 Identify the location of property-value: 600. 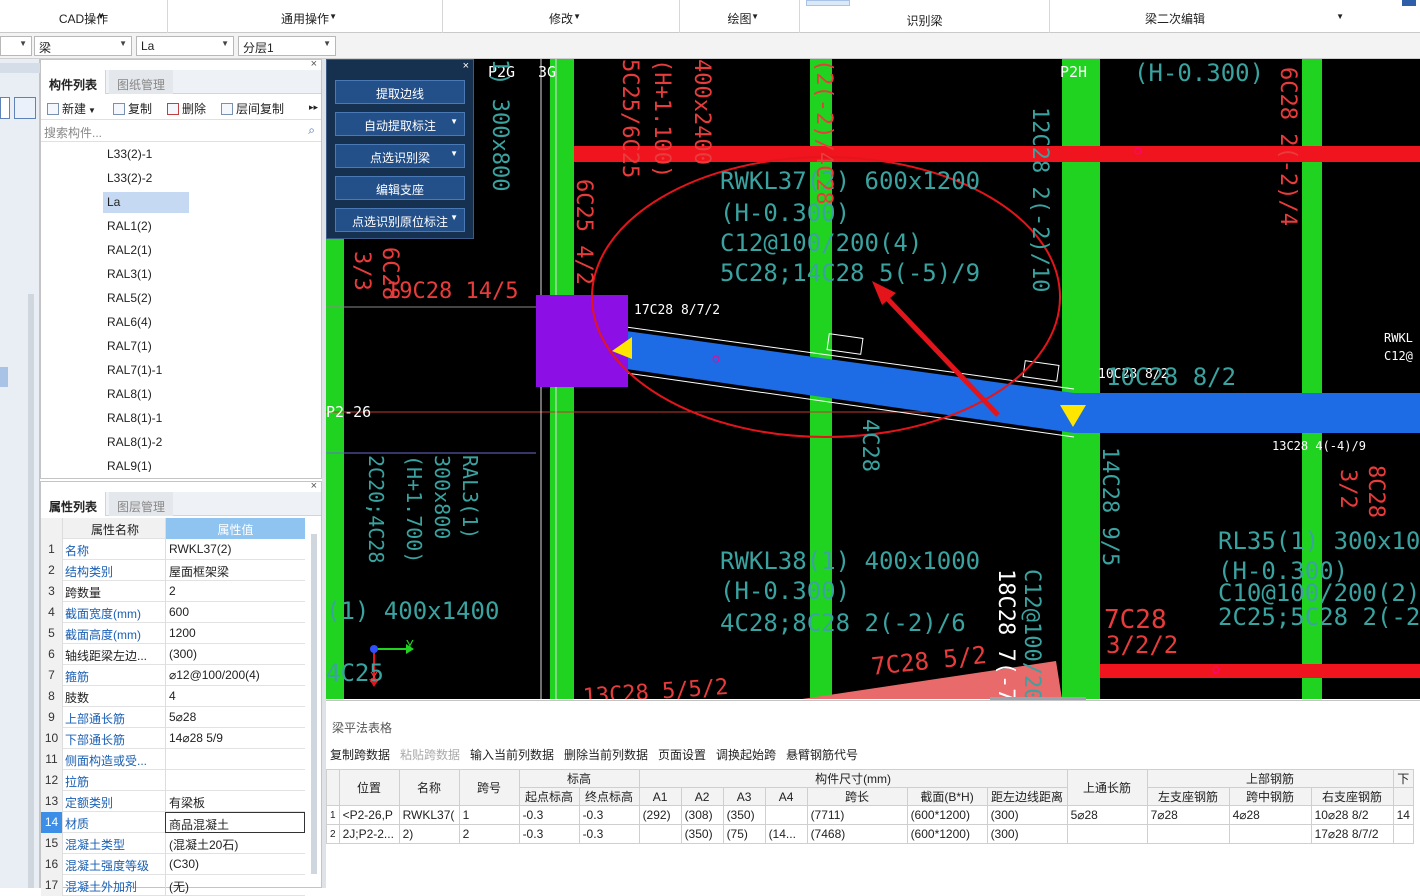
(235, 612).